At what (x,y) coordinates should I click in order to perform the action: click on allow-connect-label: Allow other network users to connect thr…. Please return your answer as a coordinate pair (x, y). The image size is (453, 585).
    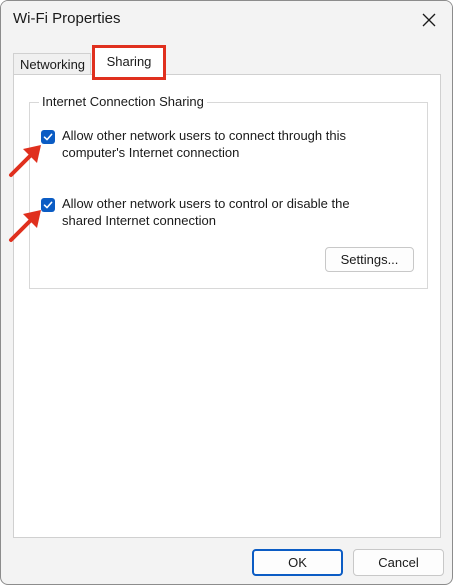
    Looking at the image, I should click on (227, 144).